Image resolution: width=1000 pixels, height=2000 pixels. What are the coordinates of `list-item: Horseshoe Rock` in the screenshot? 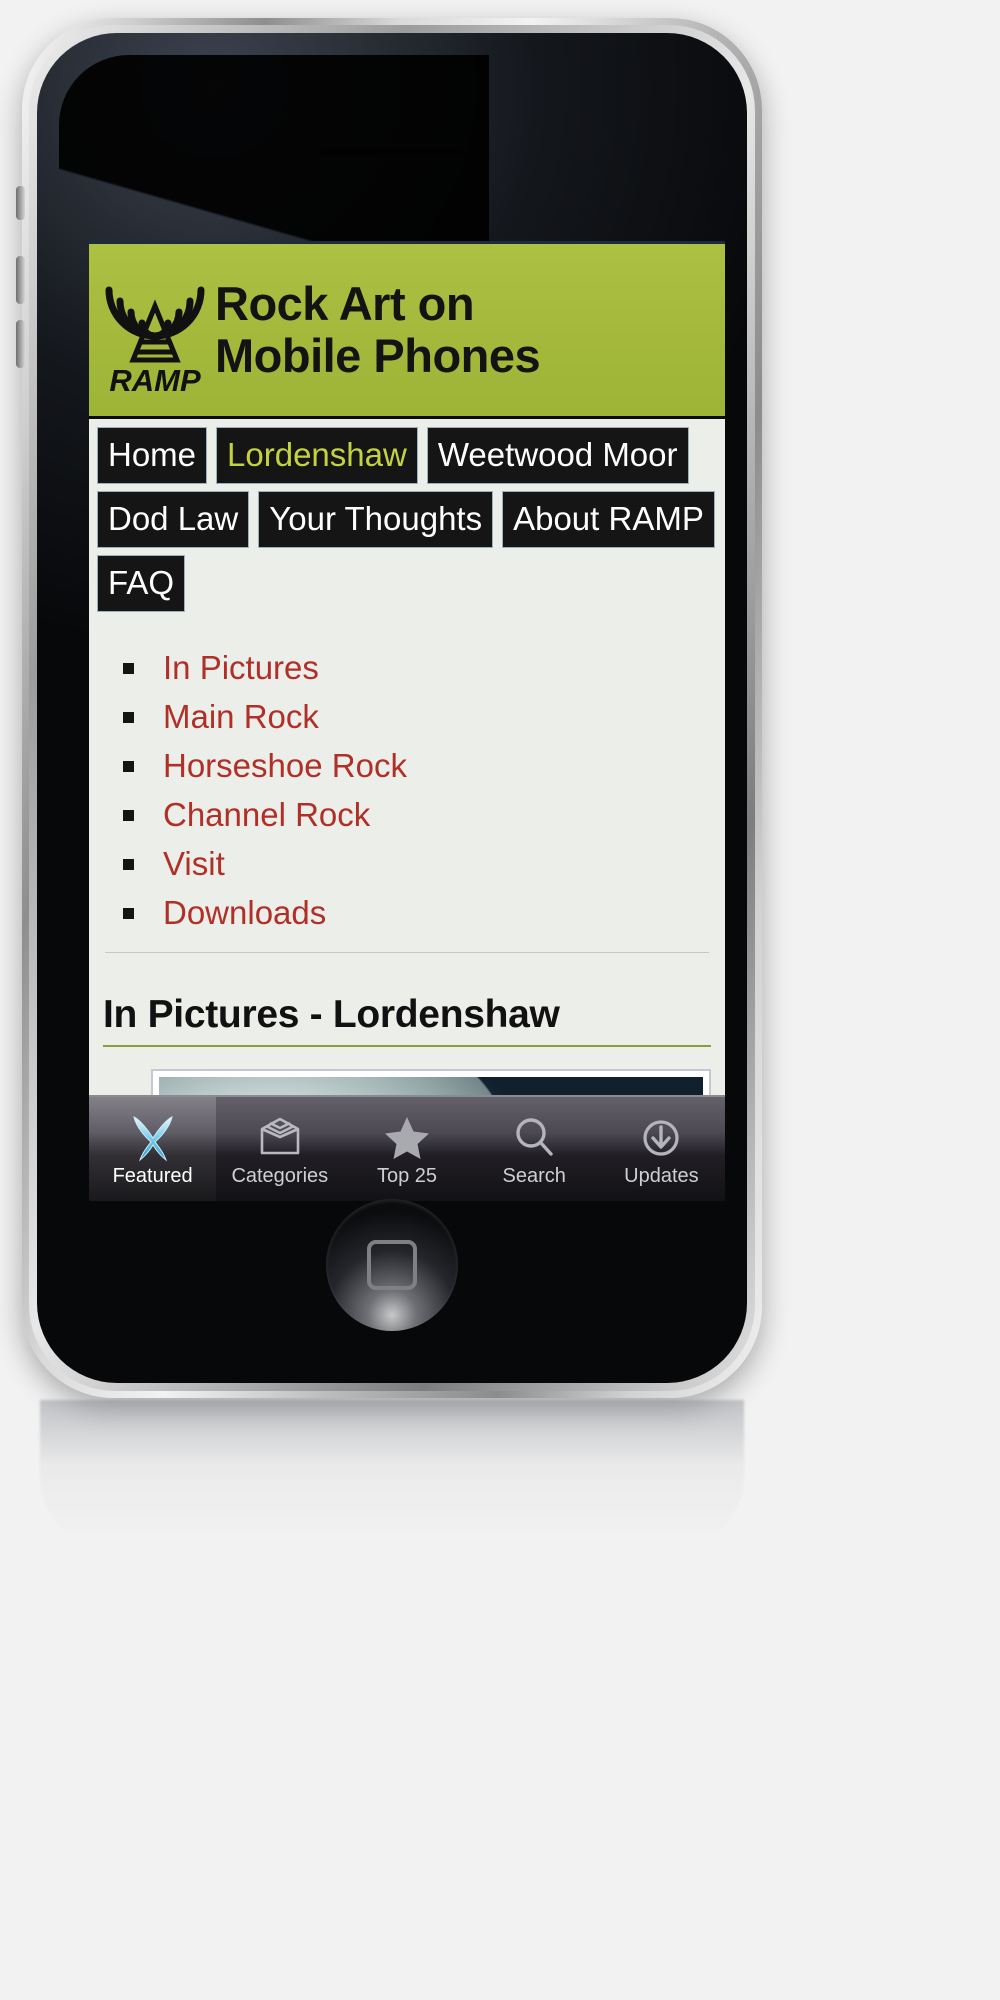 It's located at (420, 766).